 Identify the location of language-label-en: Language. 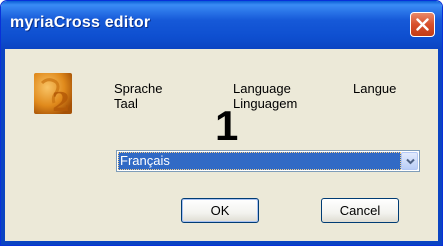
(262, 88).